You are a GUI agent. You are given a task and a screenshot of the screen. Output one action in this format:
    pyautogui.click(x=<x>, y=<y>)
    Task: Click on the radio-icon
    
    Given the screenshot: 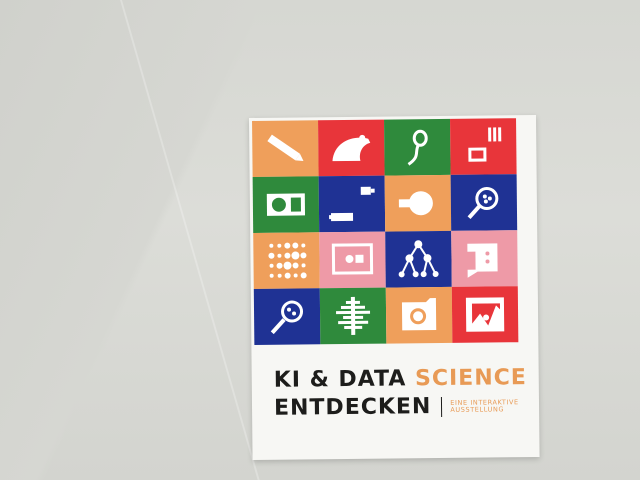 What is the action you would take?
    pyautogui.click(x=286, y=204)
    